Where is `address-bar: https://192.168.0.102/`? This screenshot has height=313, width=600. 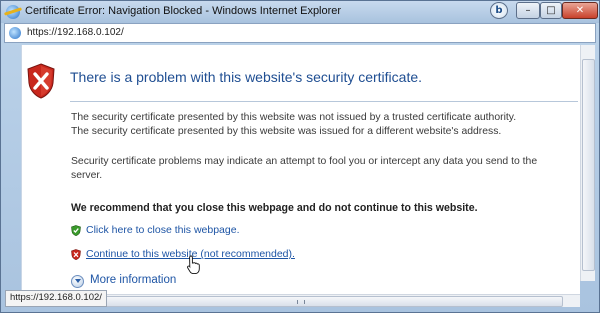 address-bar: https://192.168.0.102/ is located at coordinates (300, 33).